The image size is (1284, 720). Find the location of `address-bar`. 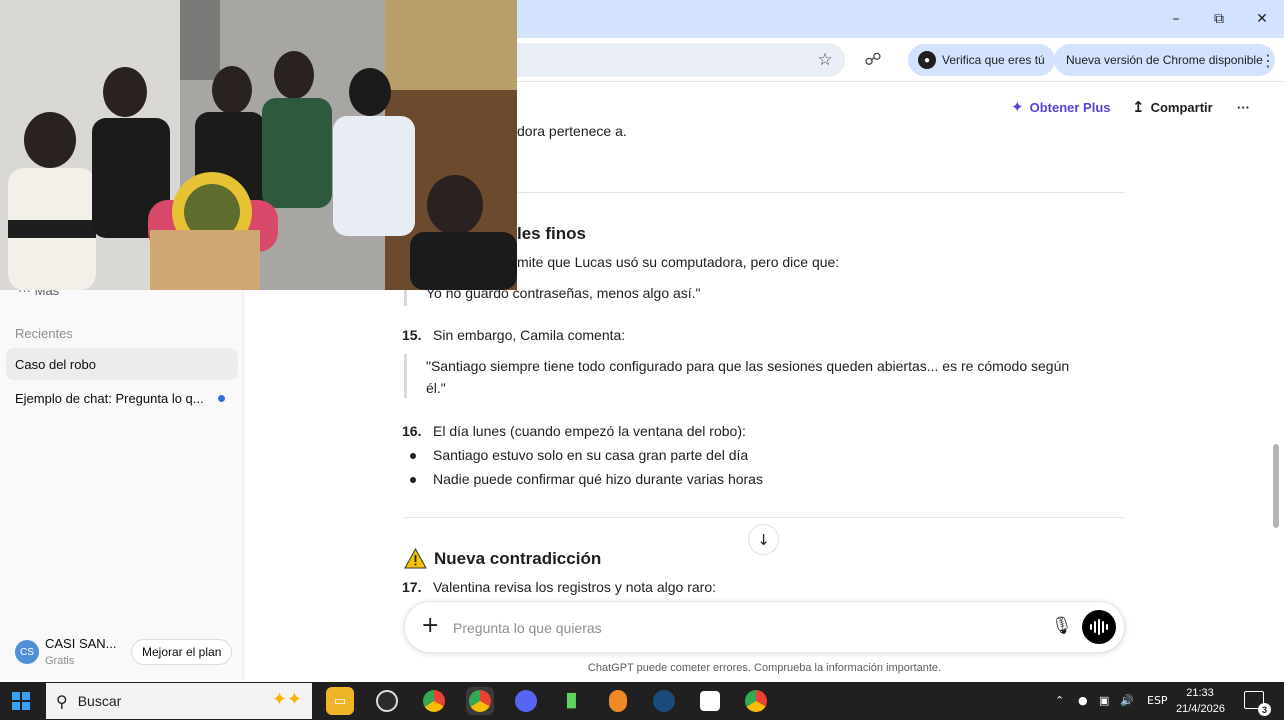

address-bar is located at coordinates (672, 60).